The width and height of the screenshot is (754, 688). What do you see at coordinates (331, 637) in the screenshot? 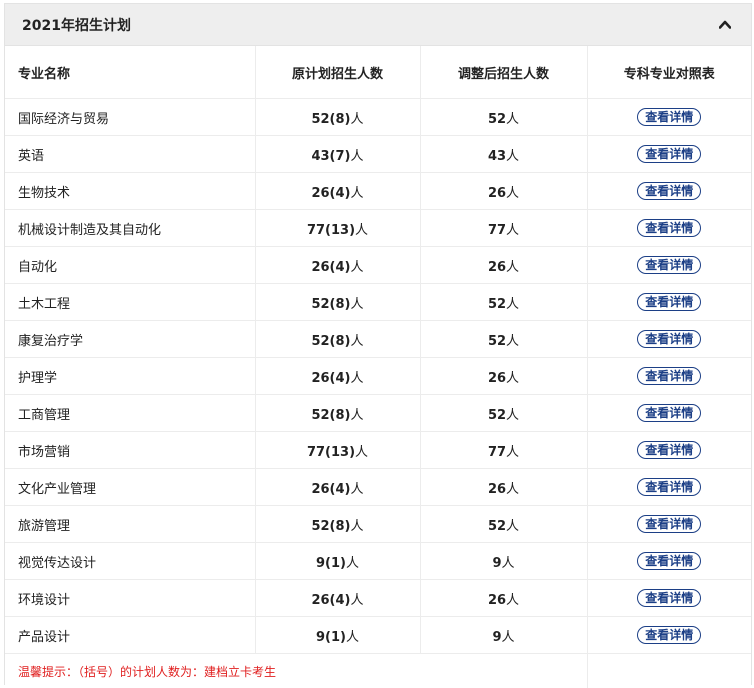
I see `original-count-value: 9(1)` at bounding box center [331, 637].